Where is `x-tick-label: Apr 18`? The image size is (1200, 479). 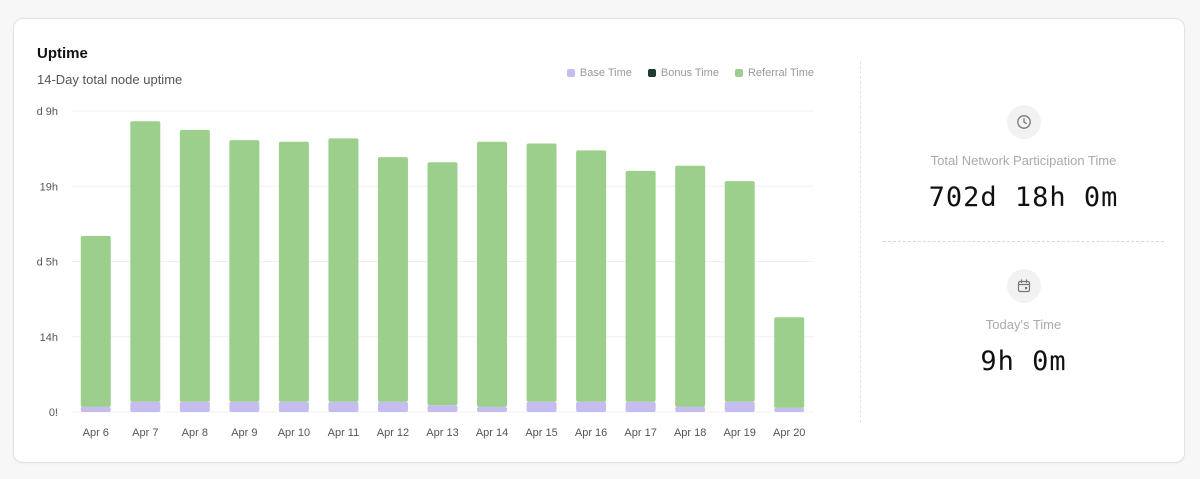 x-tick-label: Apr 18 is located at coordinates (690, 433).